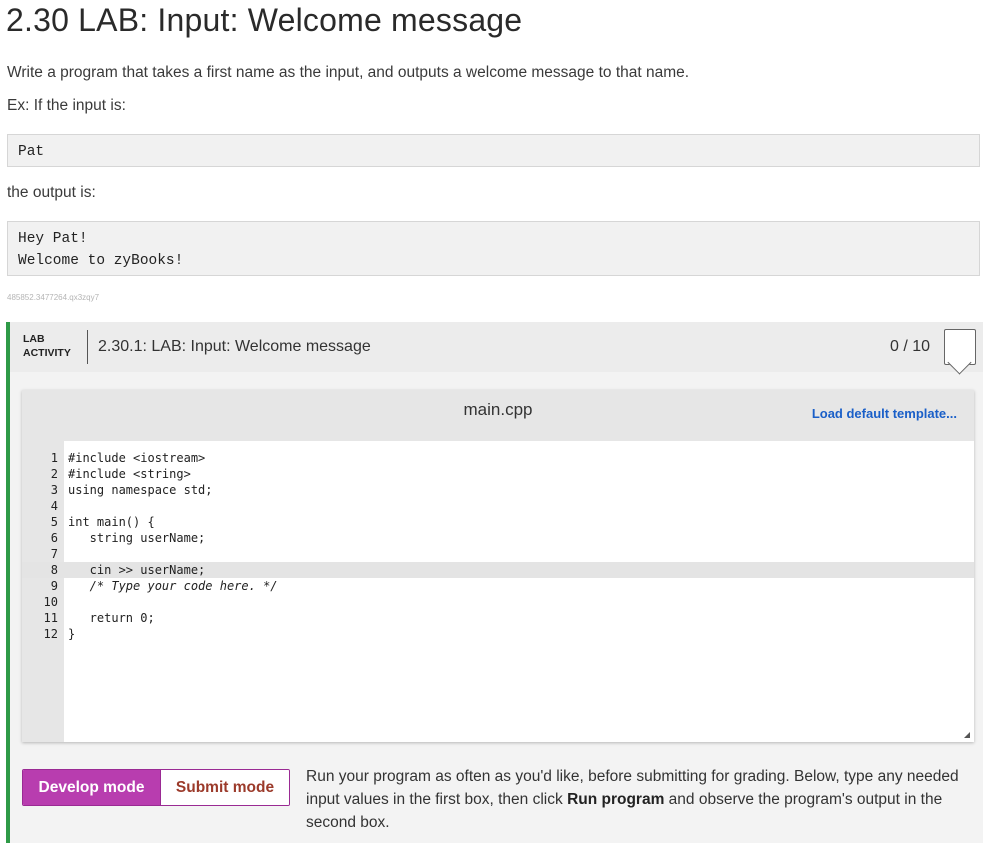 This screenshot has width=987, height=843. Describe the element at coordinates (91, 787) in the screenshot. I see `develop-mode-button: Develop mode` at that location.